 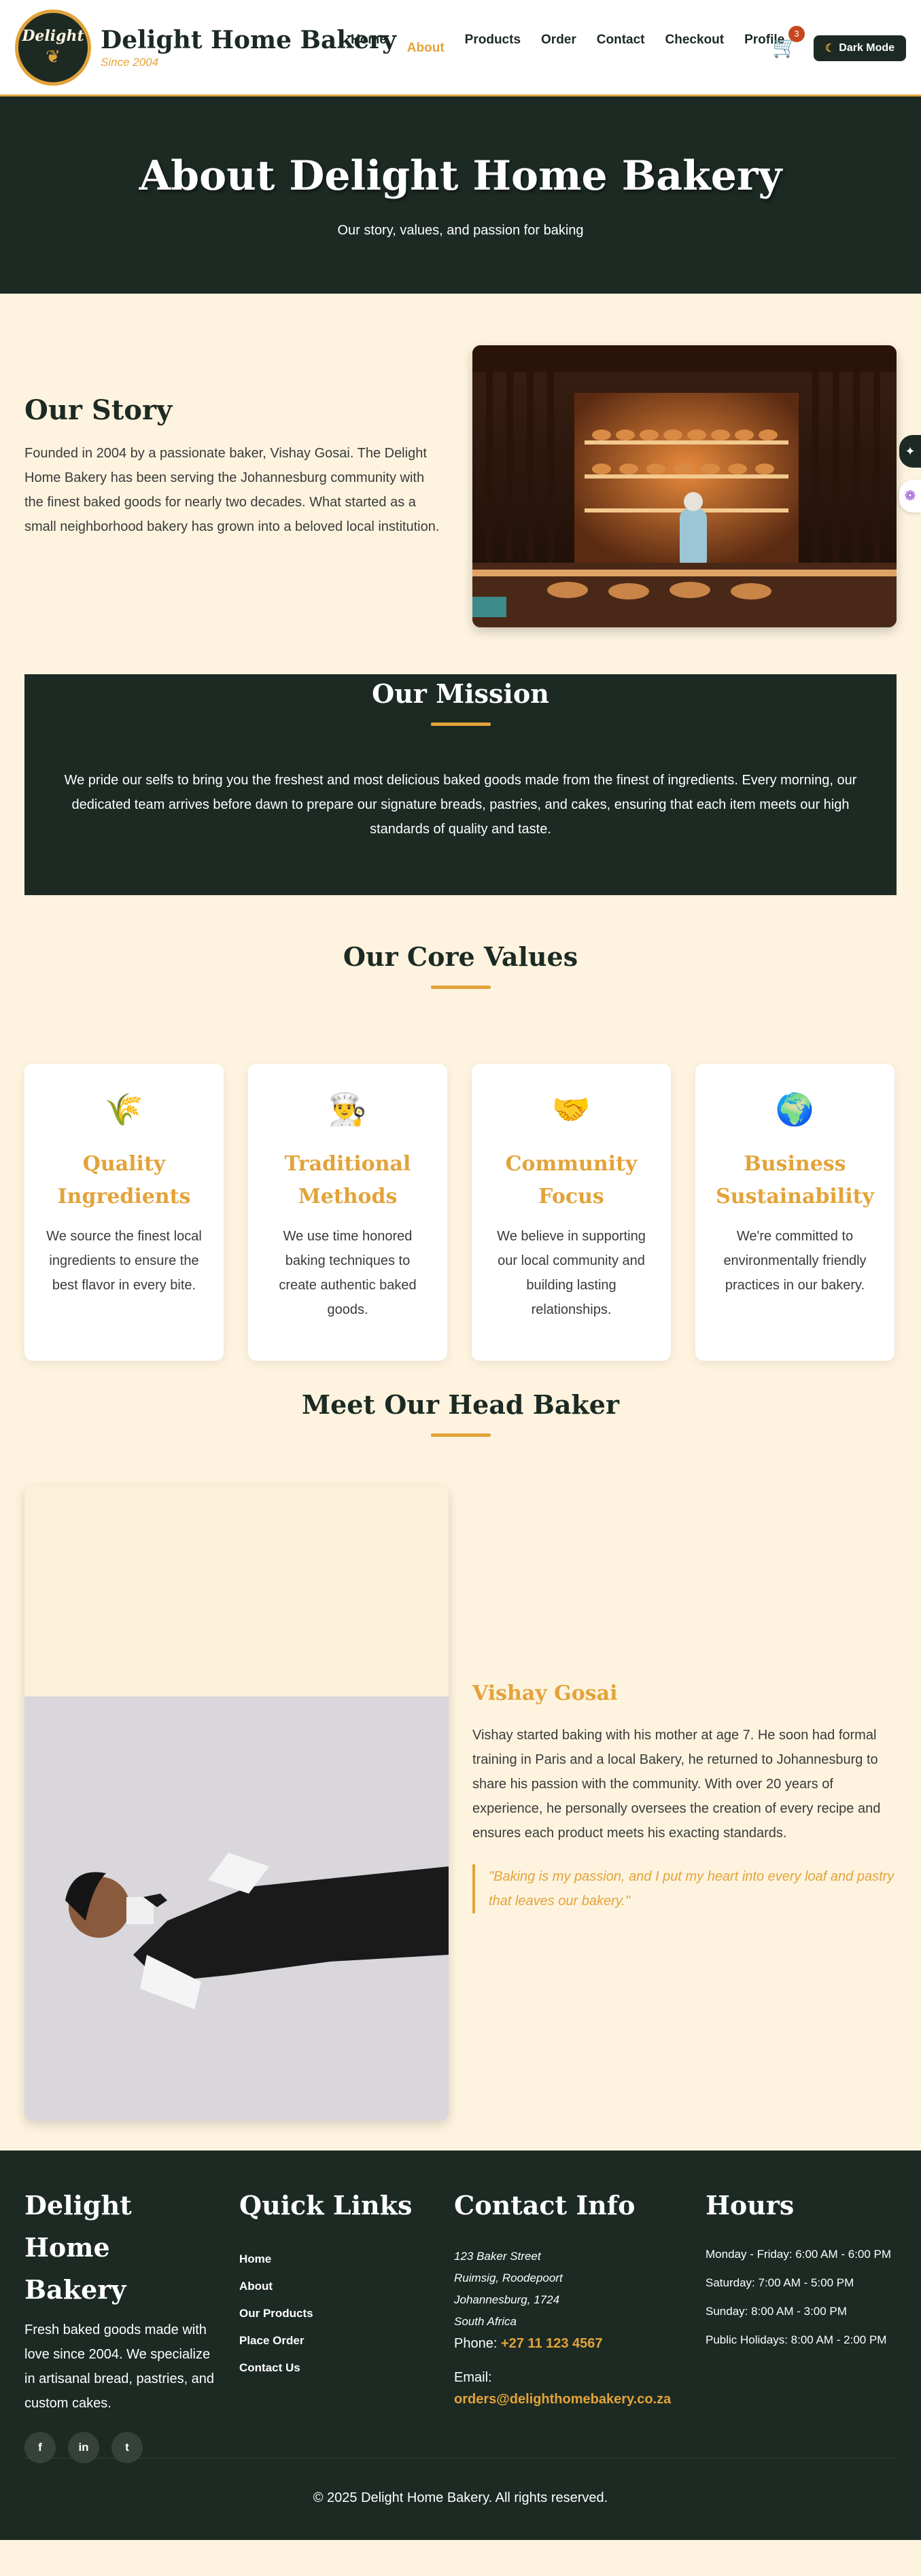 I want to click on hours-item: Public Holidays: 8:00 AM - 2:00 PM, so click(x=796, y=2339).